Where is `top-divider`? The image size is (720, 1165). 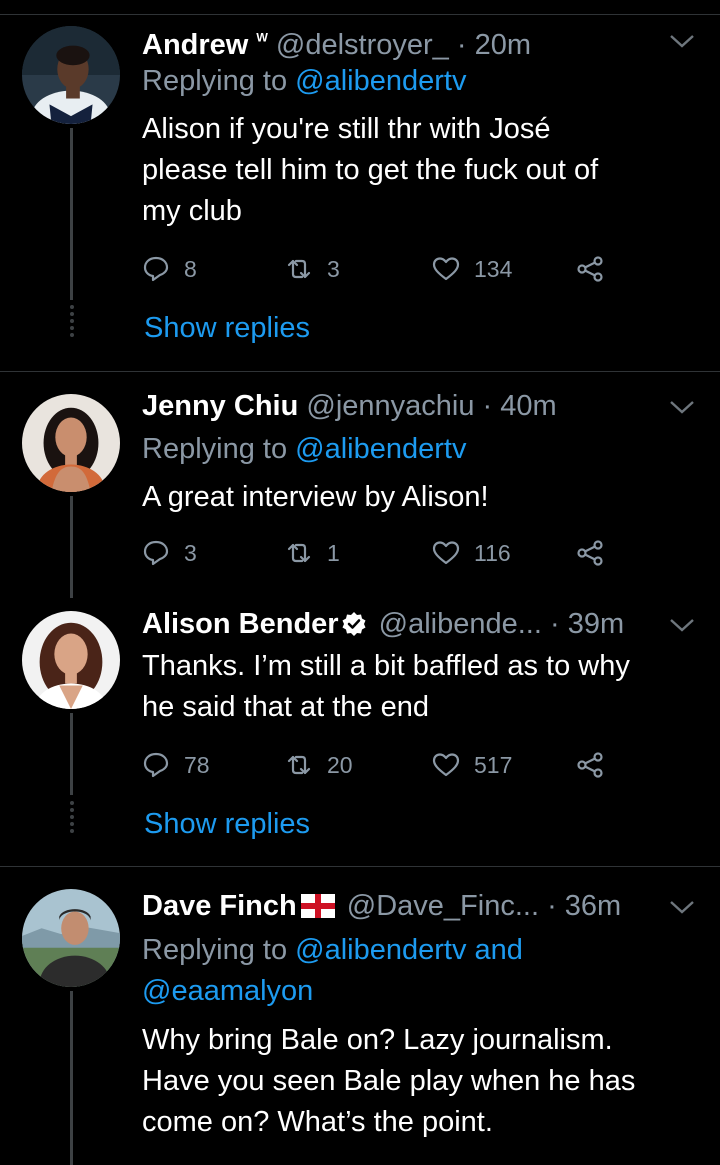 top-divider is located at coordinates (360, 14).